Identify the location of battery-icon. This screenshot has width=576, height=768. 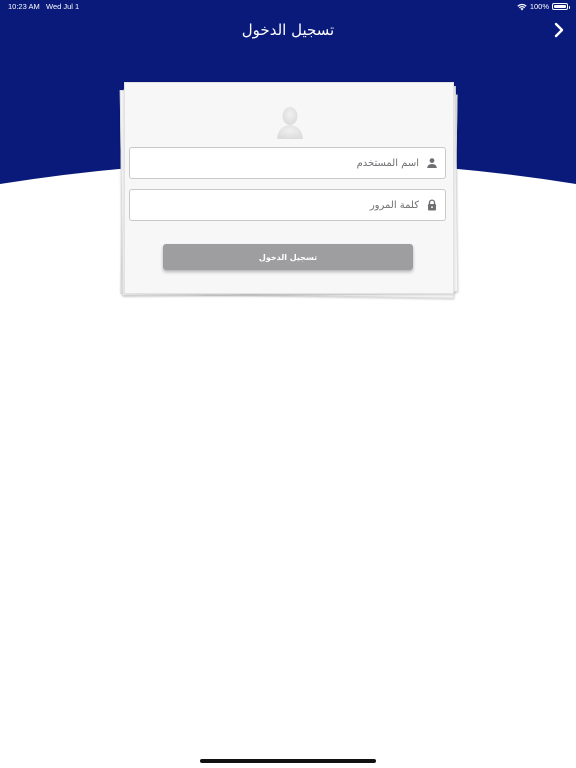
(561, 6).